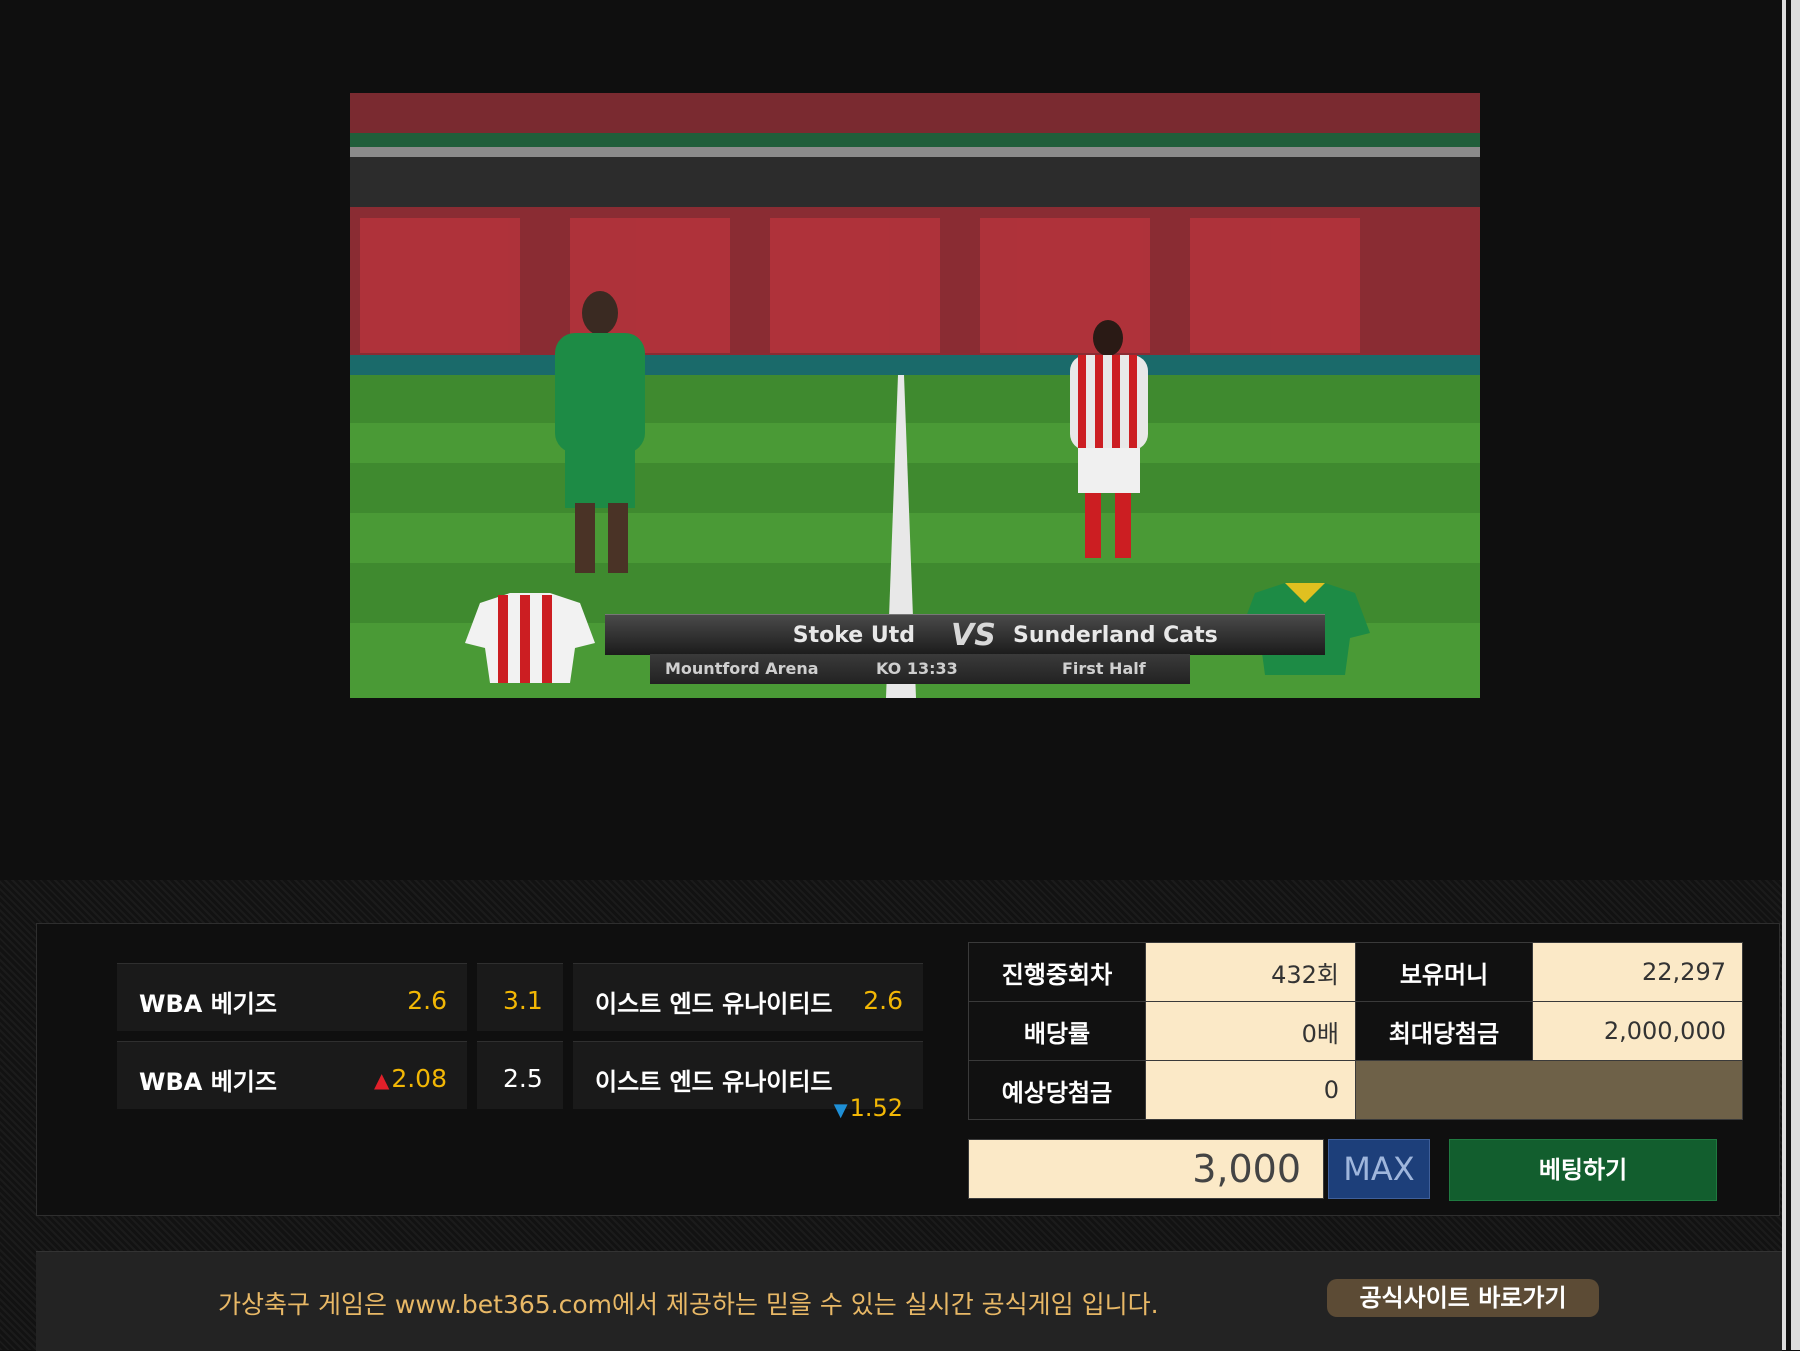 The image size is (1800, 1351). What do you see at coordinates (1549, 1090) in the screenshot?
I see `empty-cell` at bounding box center [1549, 1090].